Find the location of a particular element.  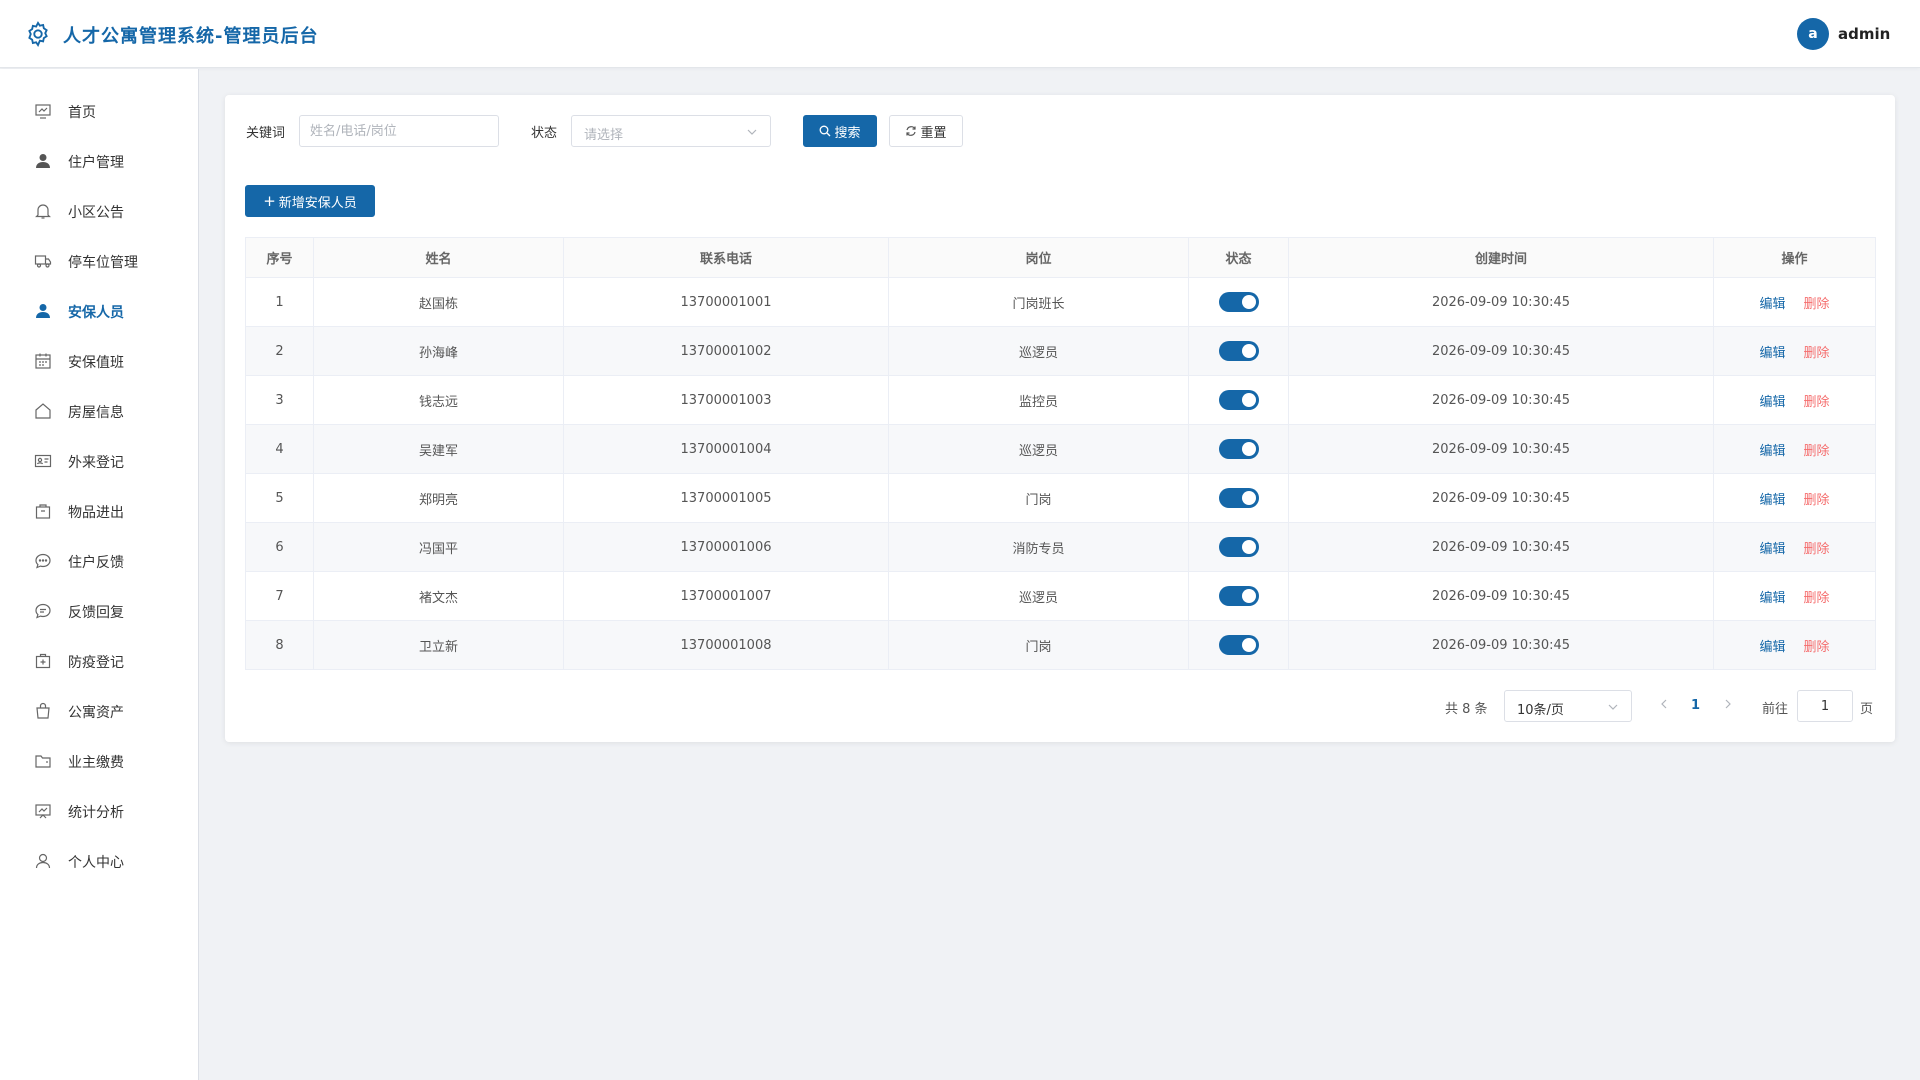

prev-page-button is located at coordinates (1664, 706).